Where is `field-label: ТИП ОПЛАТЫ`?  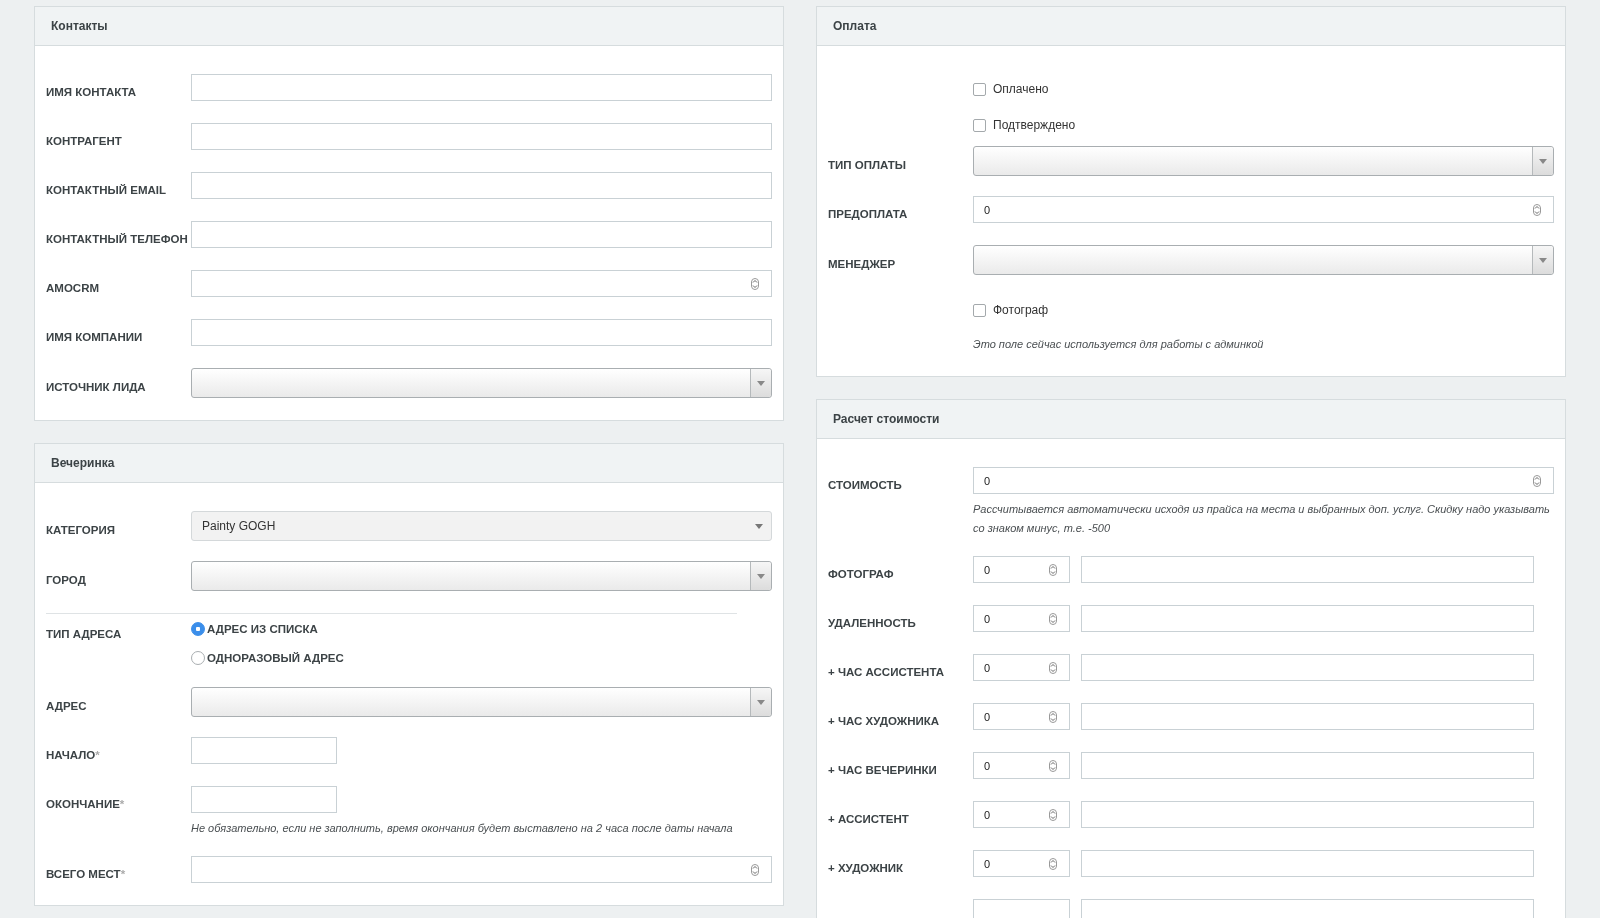 field-label: ТИП ОПЛАТЫ is located at coordinates (867, 165).